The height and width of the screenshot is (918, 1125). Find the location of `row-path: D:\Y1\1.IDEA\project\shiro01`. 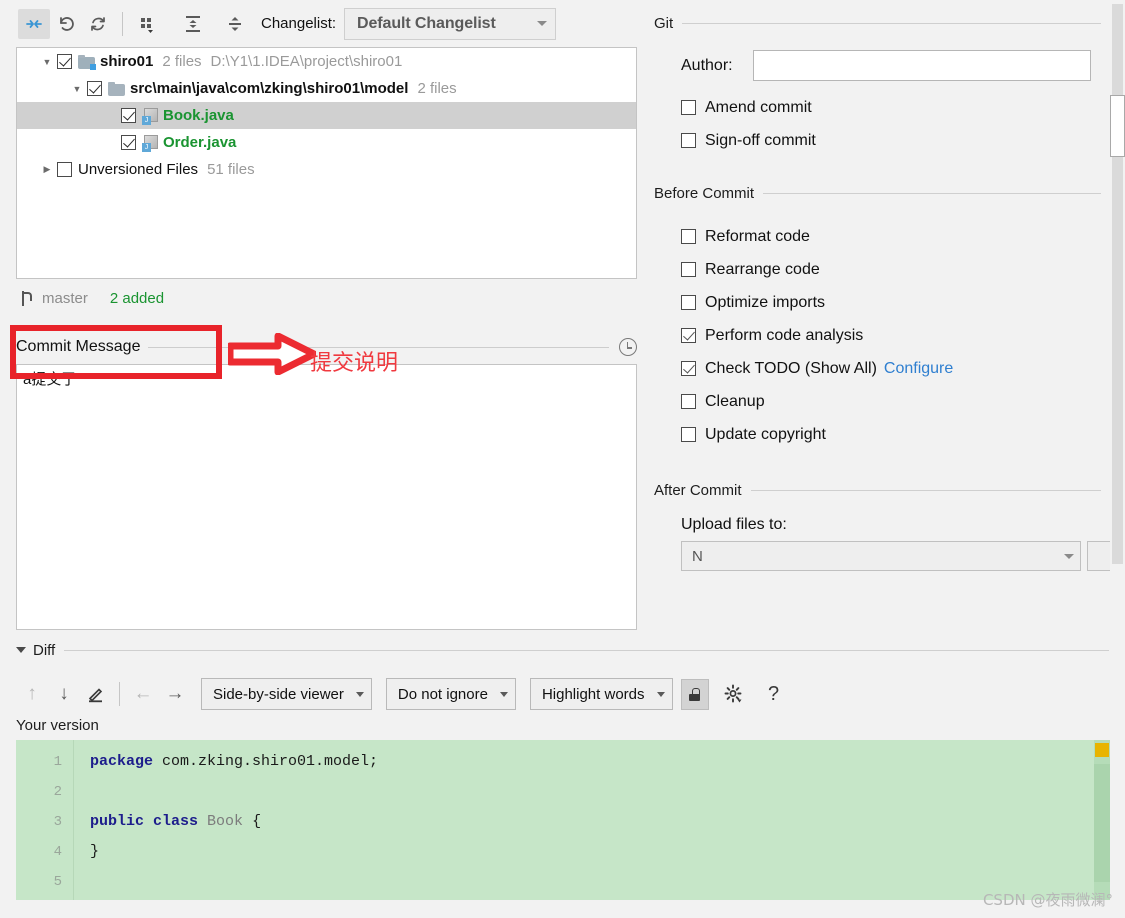

row-path: D:\Y1\1.IDEA\project\shiro01 is located at coordinates (306, 61).